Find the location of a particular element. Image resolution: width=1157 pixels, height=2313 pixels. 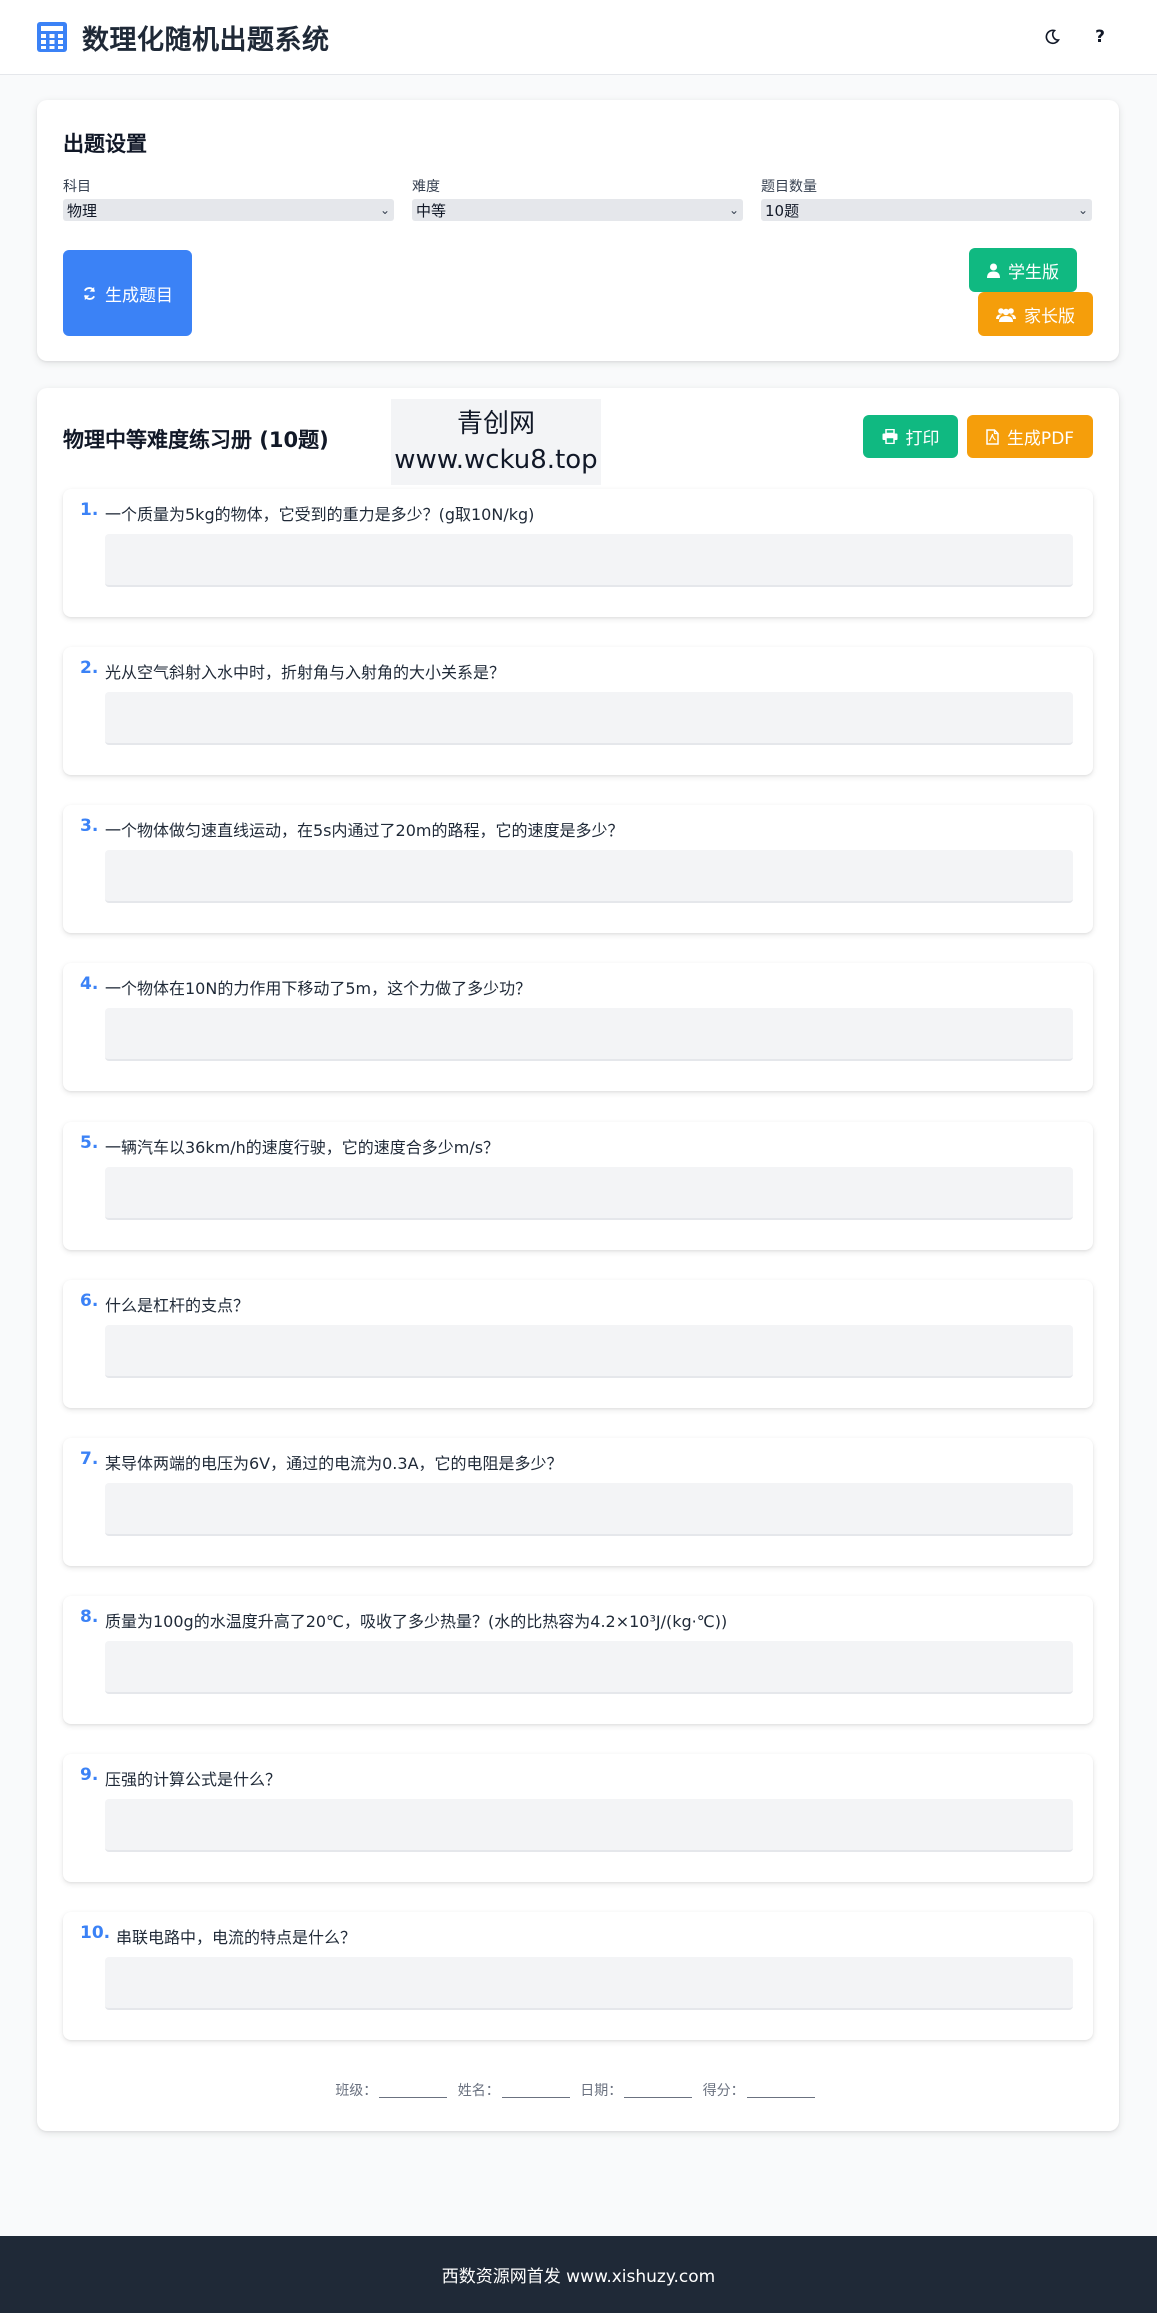

question-card: 5. 一辆汽车以36km/h的速度行驶，它的速度合多少m/s？ is located at coordinates (578, 1186).